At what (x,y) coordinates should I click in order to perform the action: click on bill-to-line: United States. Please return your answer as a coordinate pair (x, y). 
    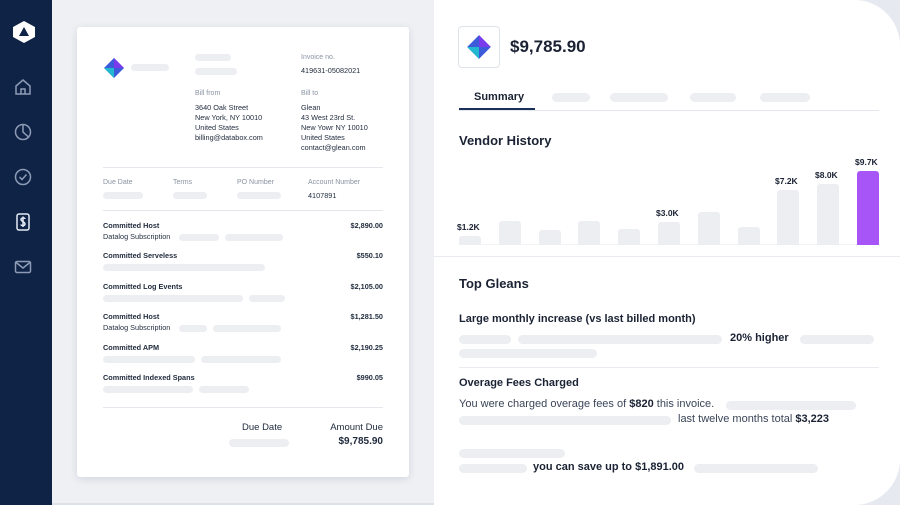
    Looking at the image, I should click on (323, 137).